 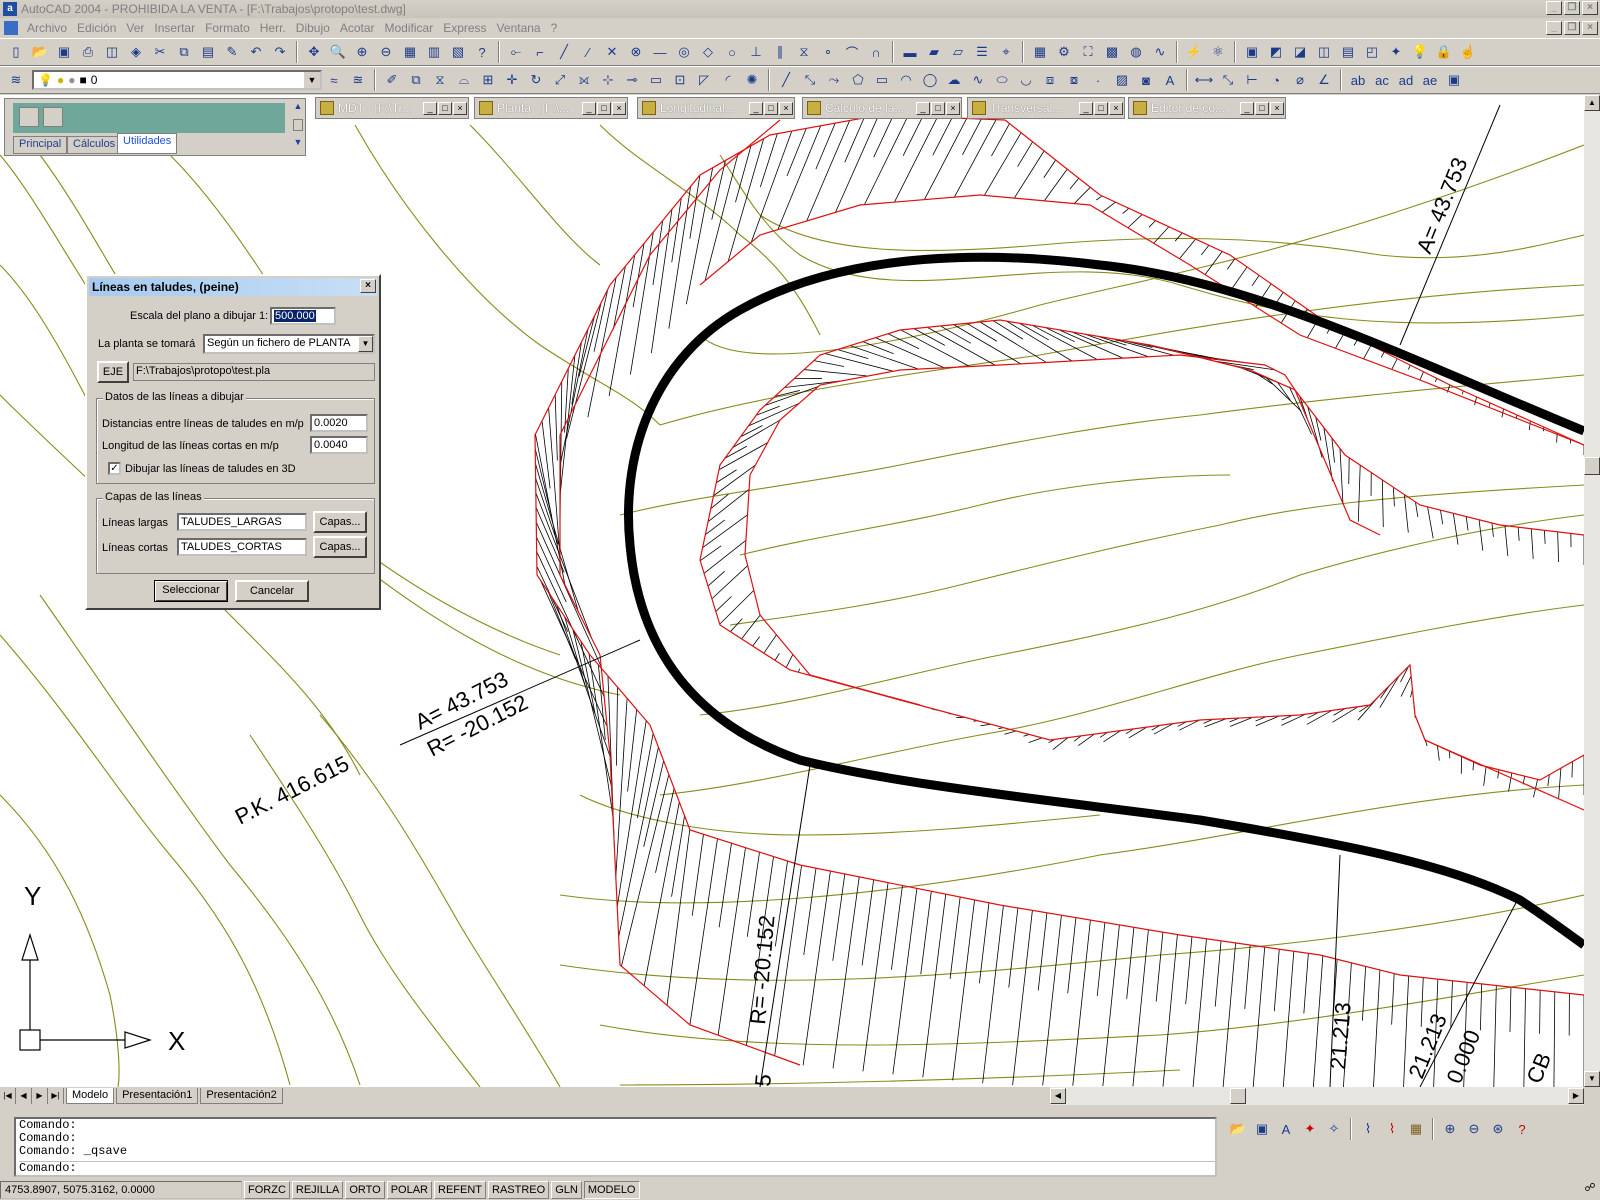 I want to click on doc-tab-transversal: Transversal... _ □ ×, so click(x=1046, y=108).